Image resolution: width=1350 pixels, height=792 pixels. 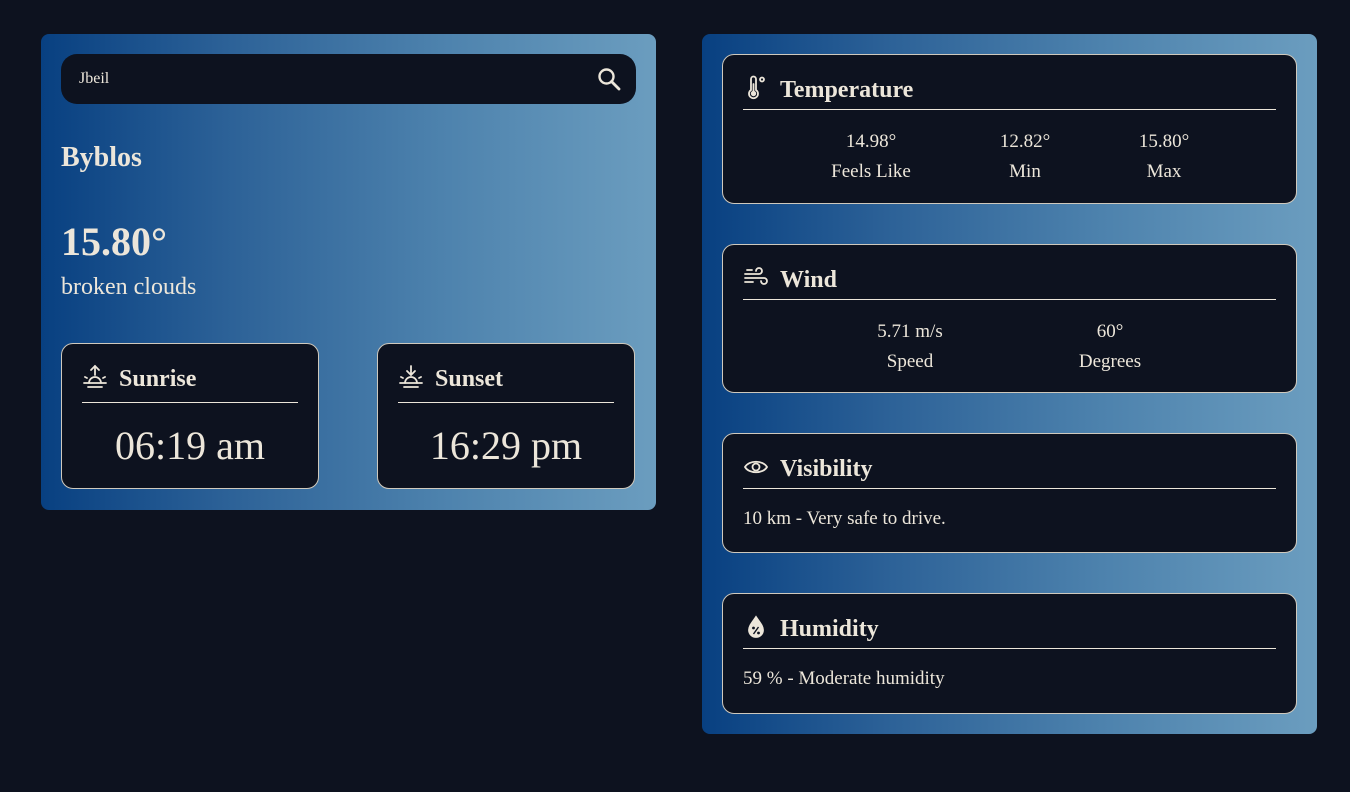 What do you see at coordinates (1009, 493) in the screenshot?
I see `visibility-card: Visibility 10 km - Very safe to drive.` at bounding box center [1009, 493].